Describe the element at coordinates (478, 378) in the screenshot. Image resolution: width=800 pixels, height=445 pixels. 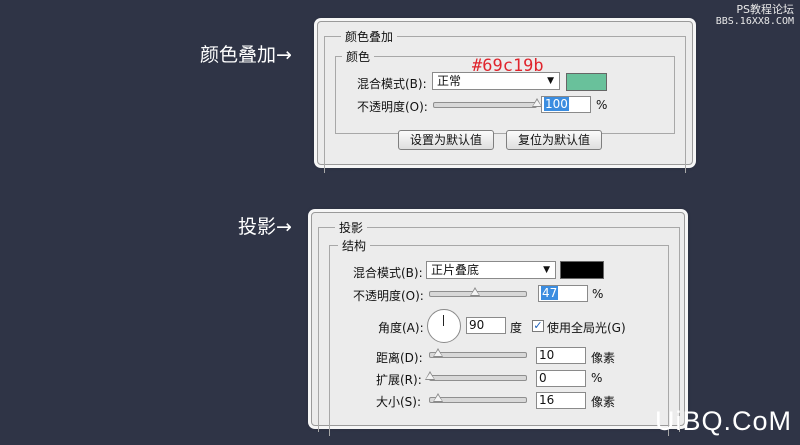
I see `spread-slider` at that location.